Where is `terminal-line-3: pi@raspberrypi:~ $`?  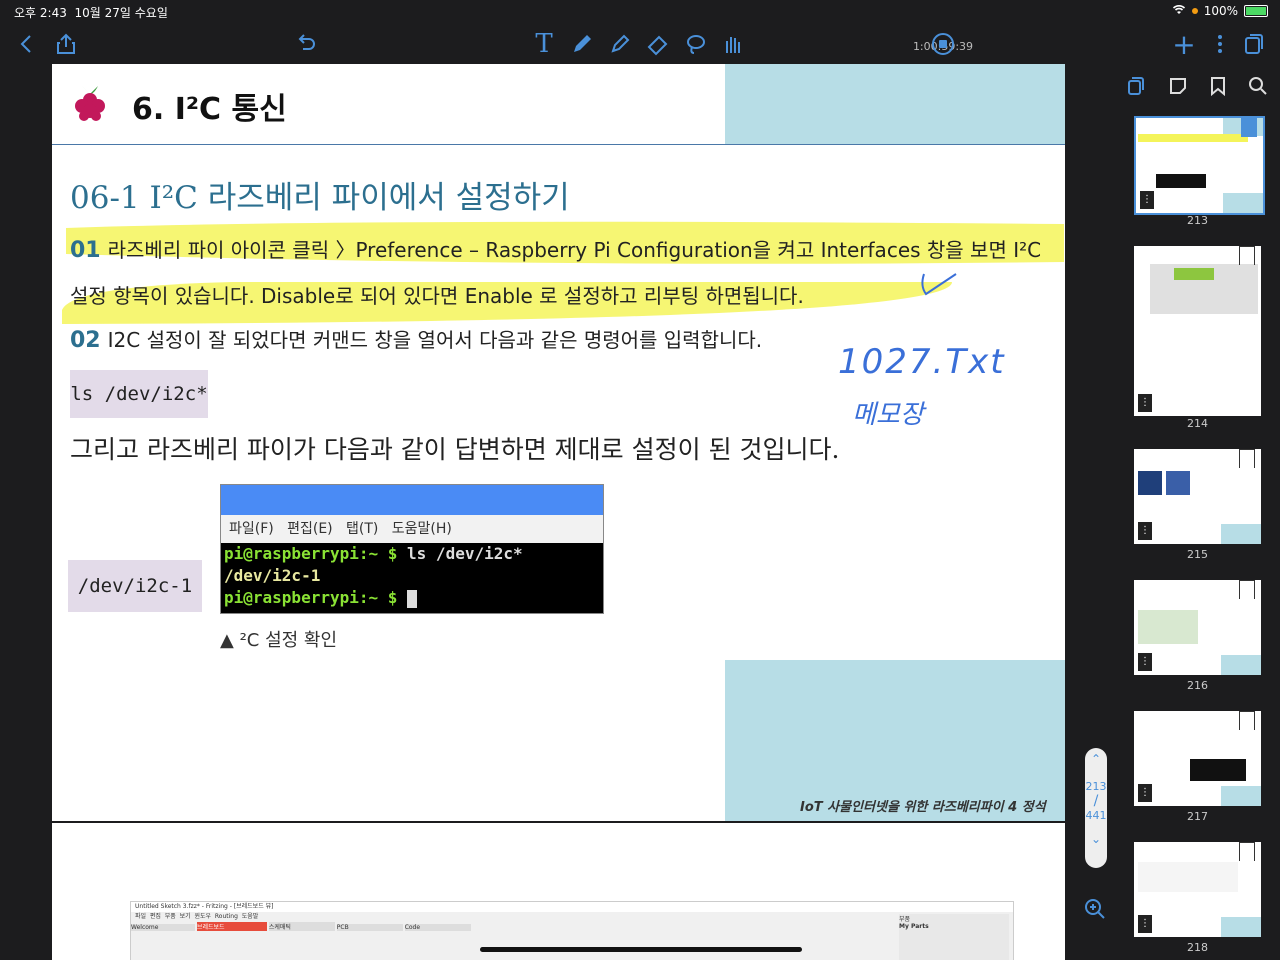 terminal-line-3: pi@raspberrypi:~ $ is located at coordinates (413, 598).